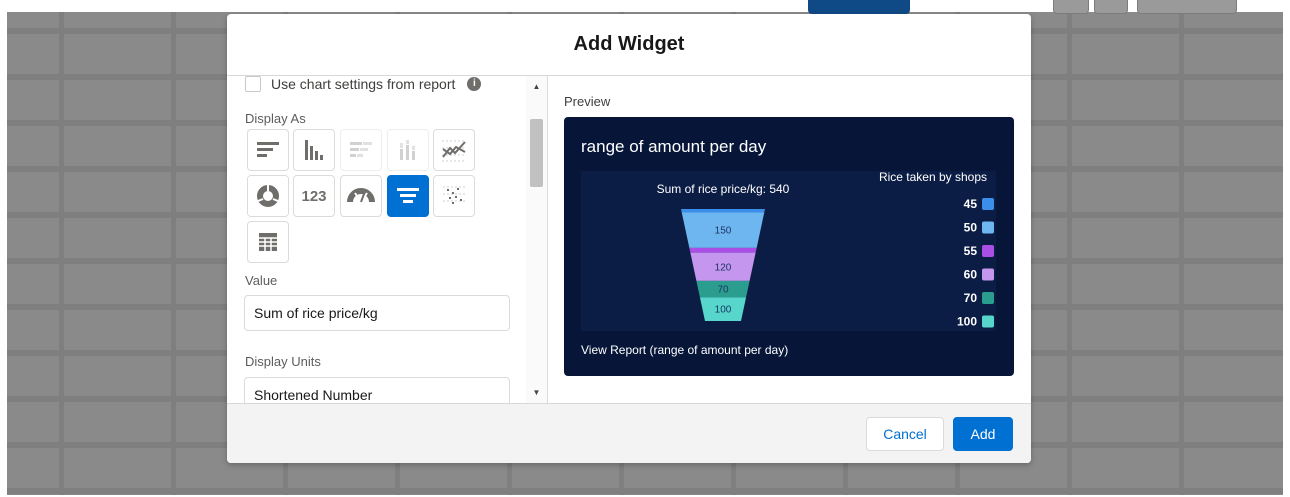 The width and height of the screenshot is (1290, 497). Describe the element at coordinates (967, 322) in the screenshot. I see `legend-label-100: 100` at that location.